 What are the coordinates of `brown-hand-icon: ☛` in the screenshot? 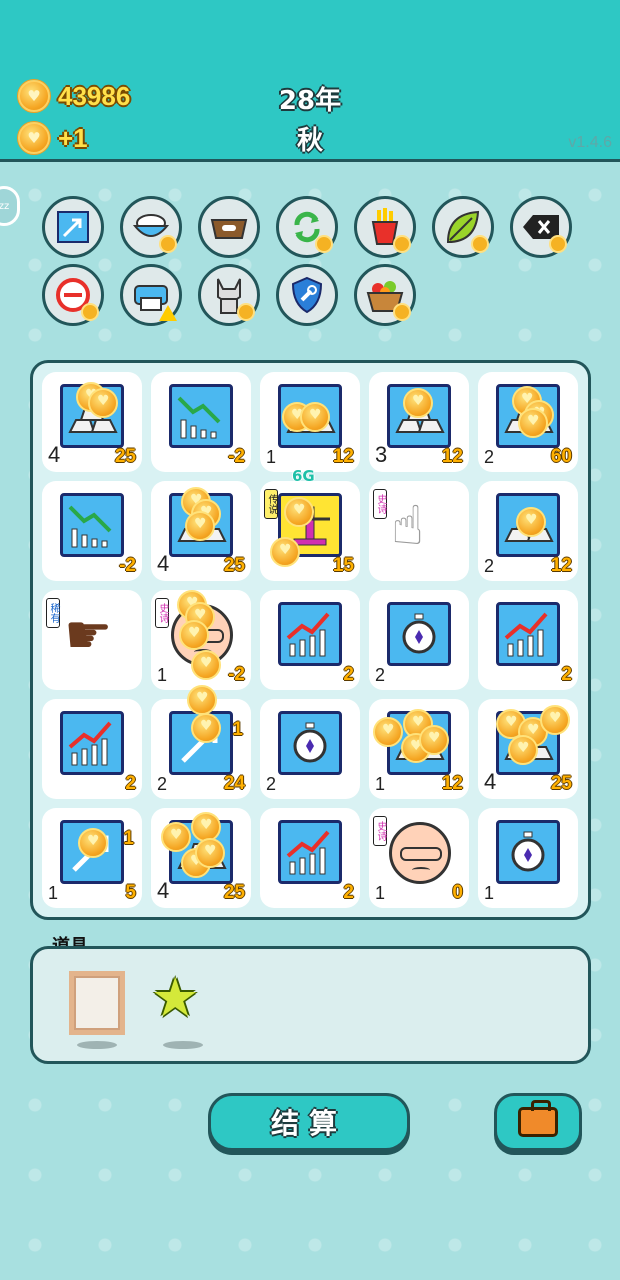 It's located at (88, 634).